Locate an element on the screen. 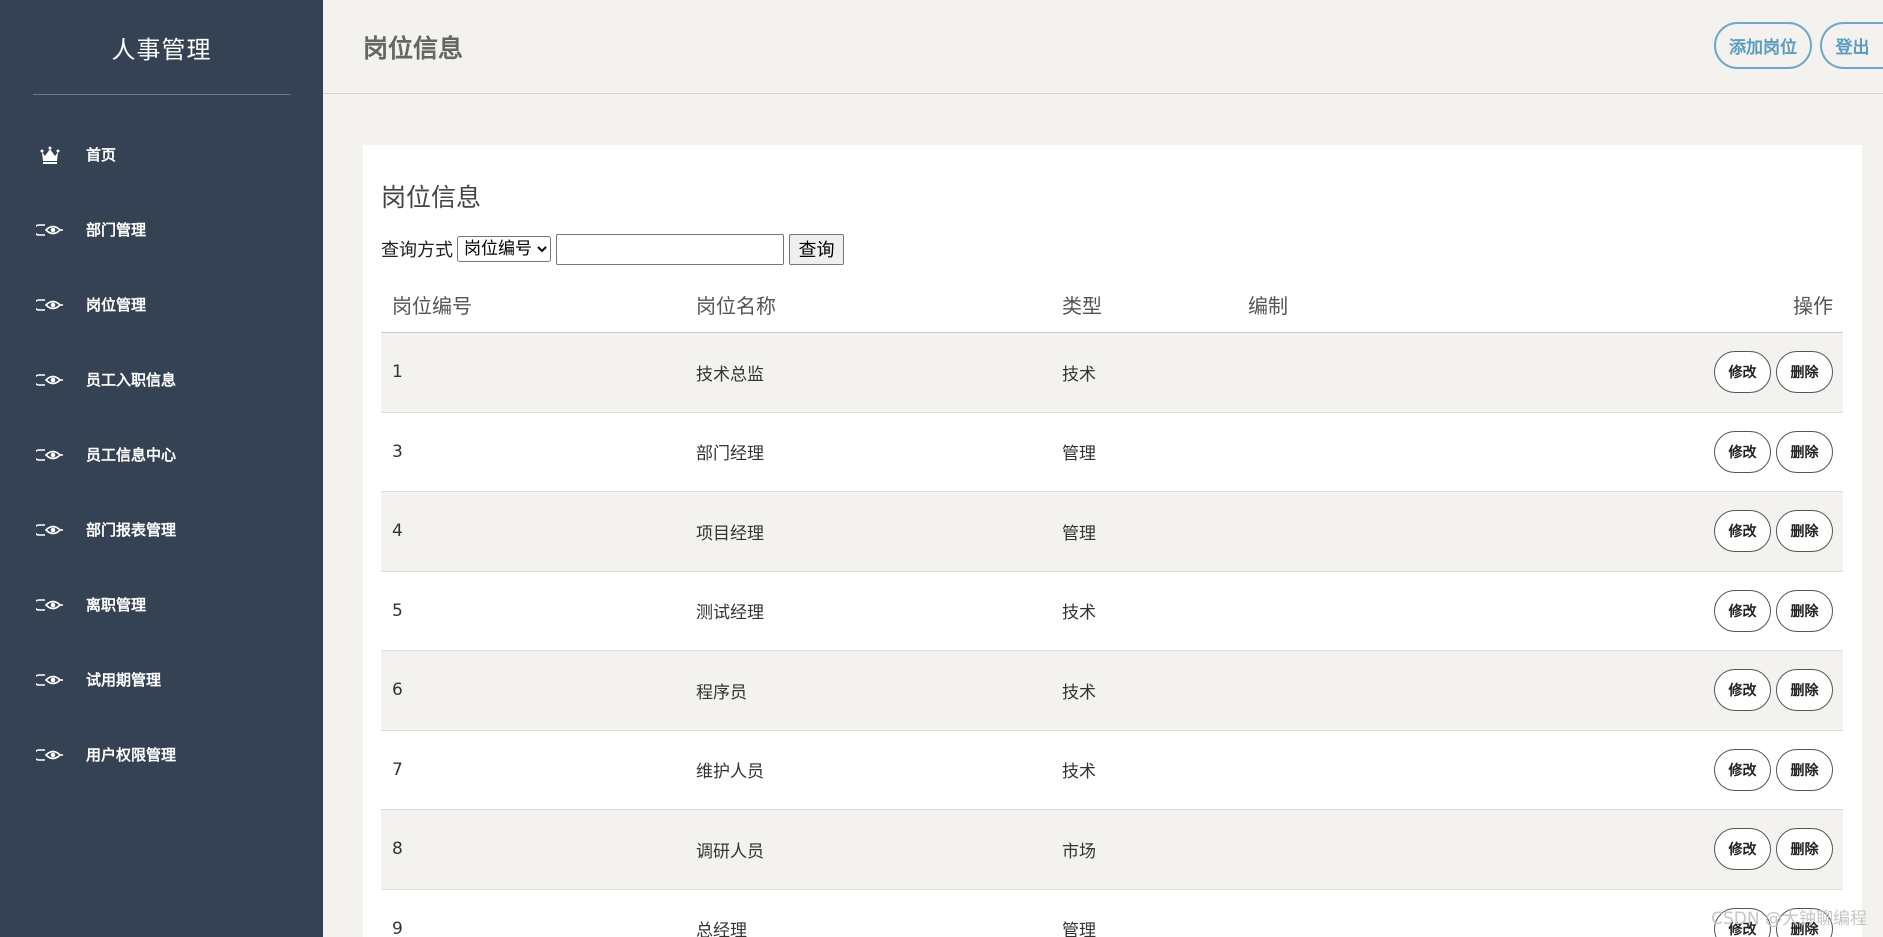 The image size is (1883, 937). table-row: 8 调研人员 市场 修改 删除 is located at coordinates (1112, 850).